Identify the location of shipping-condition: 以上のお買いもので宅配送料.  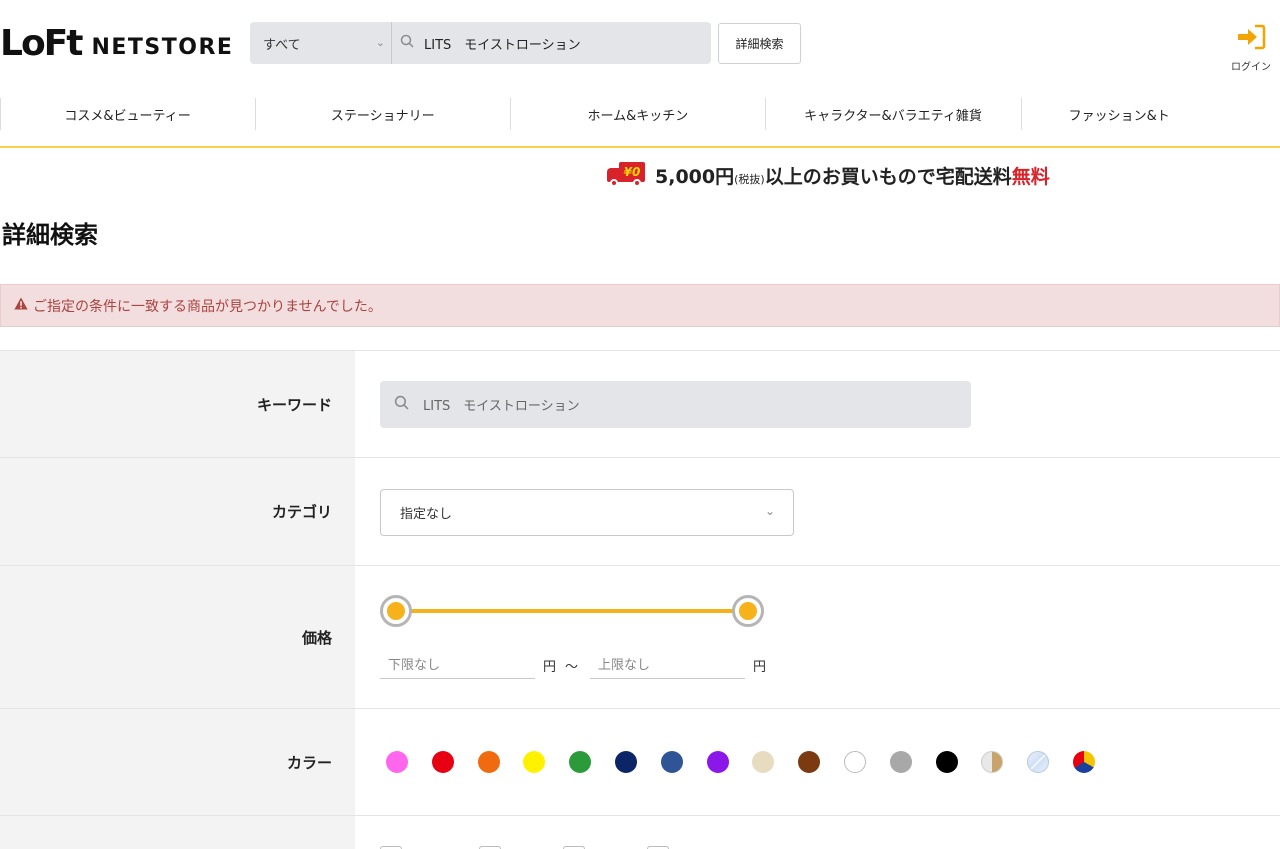
(888, 176).